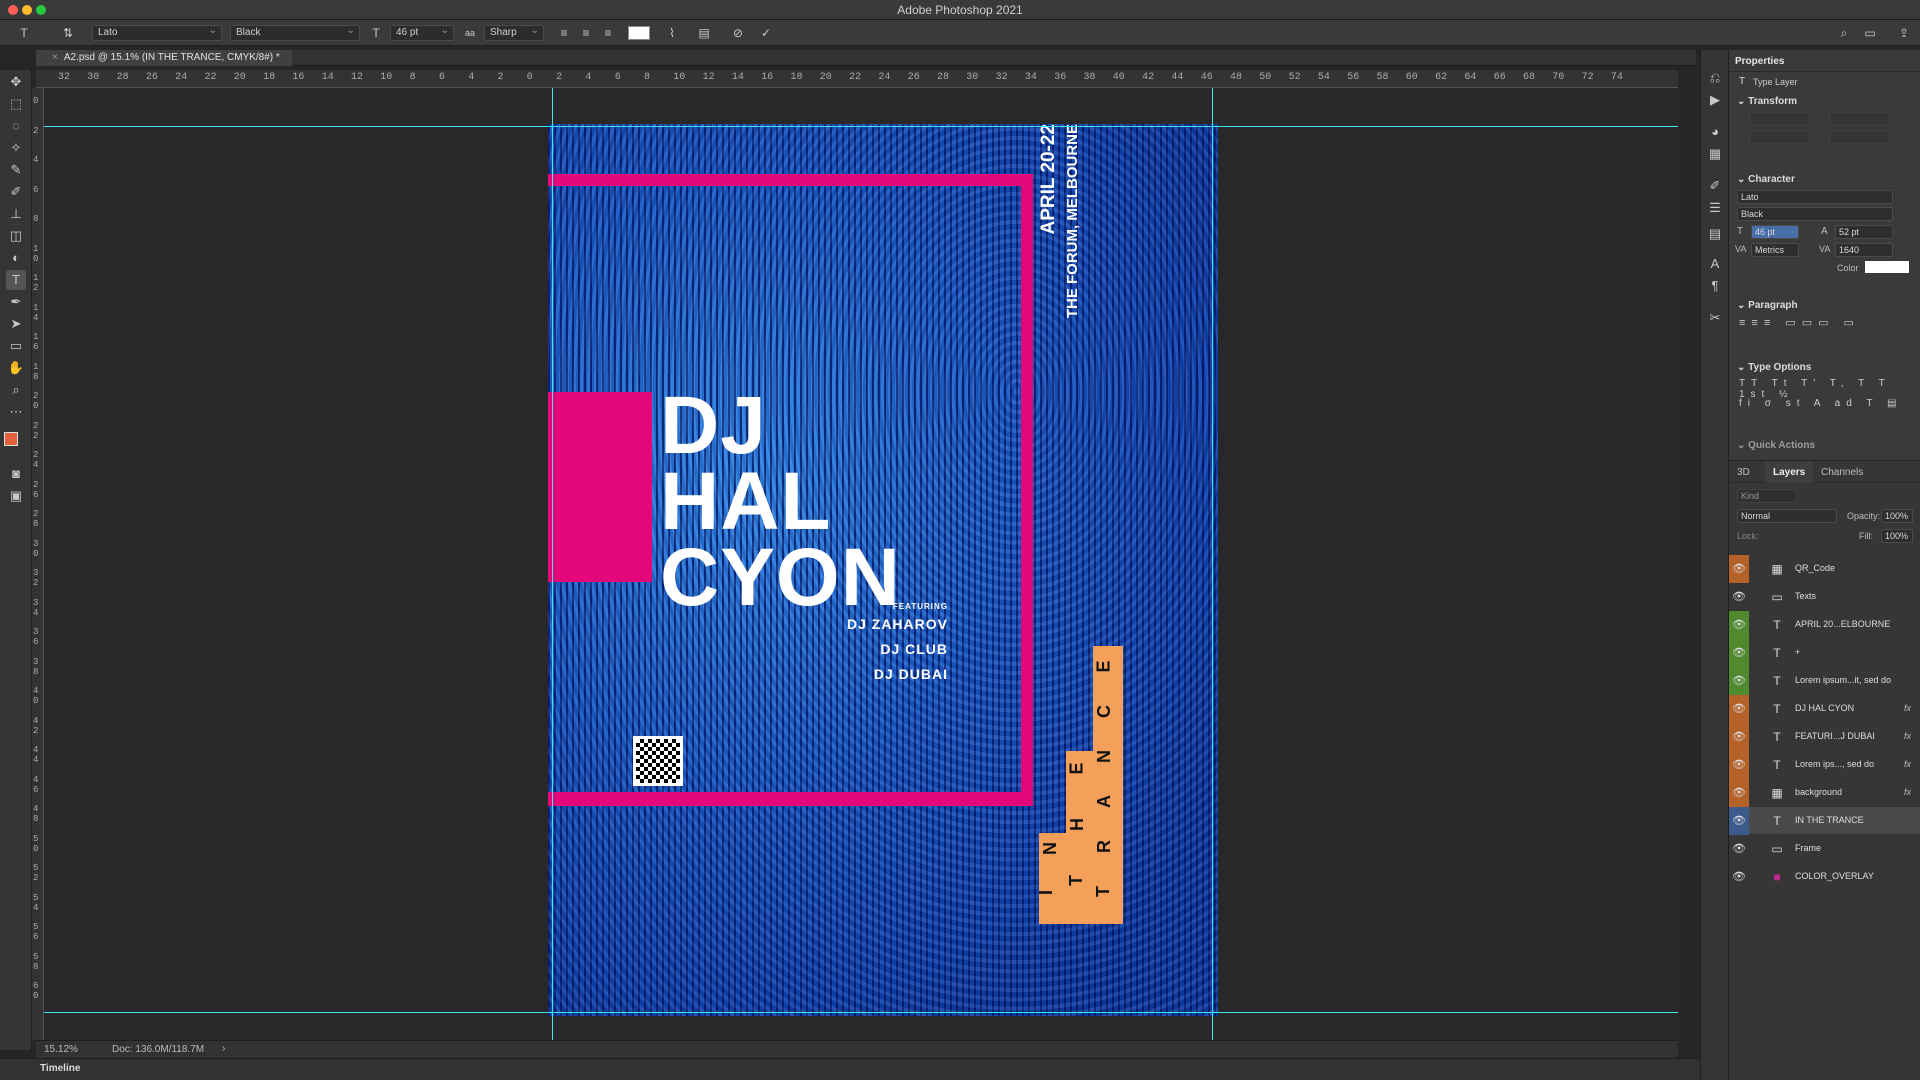 Image resolution: width=1920 pixels, height=1080 pixels. I want to click on magic-wand-tool-icon: ✧, so click(16, 148).